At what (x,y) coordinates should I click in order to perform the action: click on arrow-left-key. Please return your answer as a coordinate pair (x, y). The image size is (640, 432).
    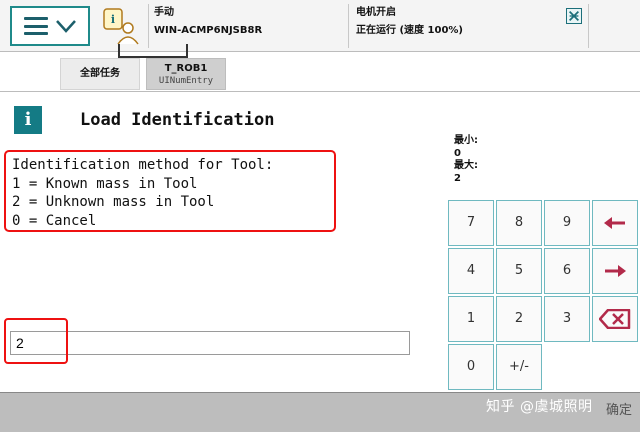
    Looking at the image, I should click on (615, 223).